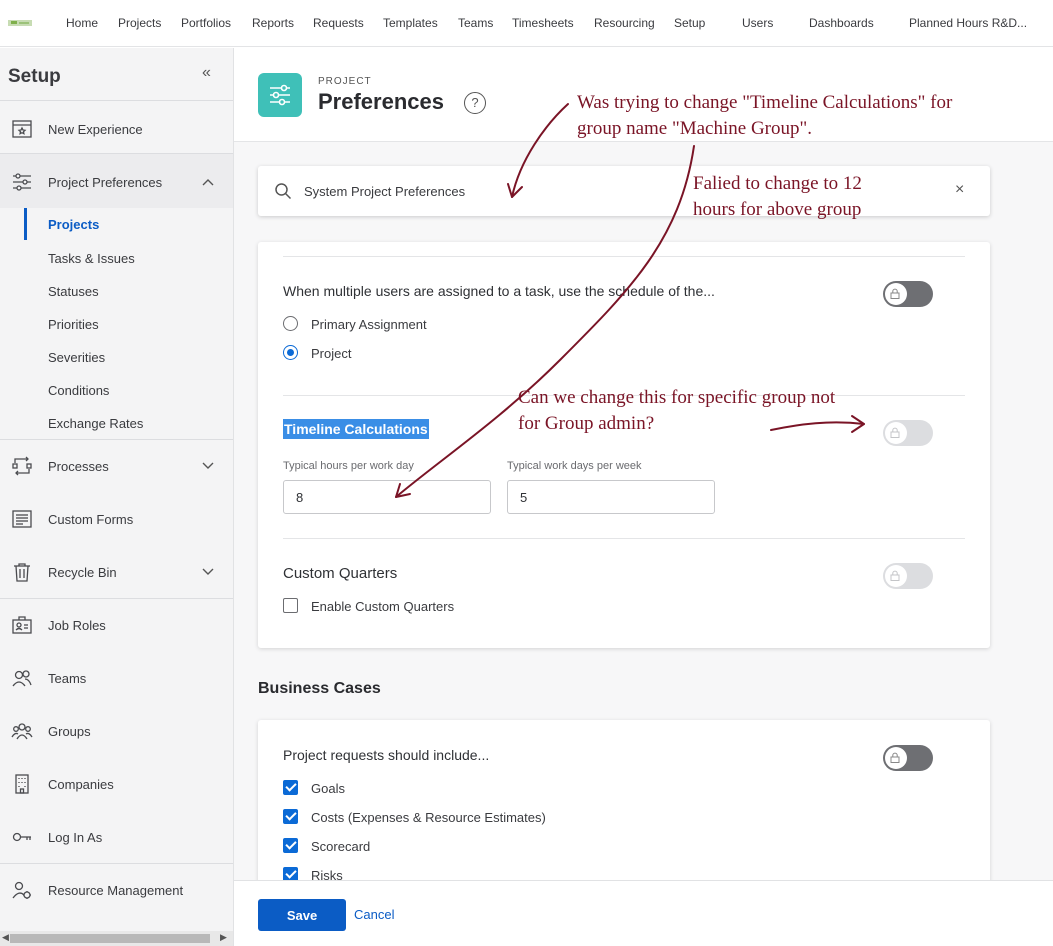 This screenshot has width=1053, height=946. What do you see at coordinates (356, 429) in the screenshot?
I see `timeline-calculations-title: Timeline Calculations` at bounding box center [356, 429].